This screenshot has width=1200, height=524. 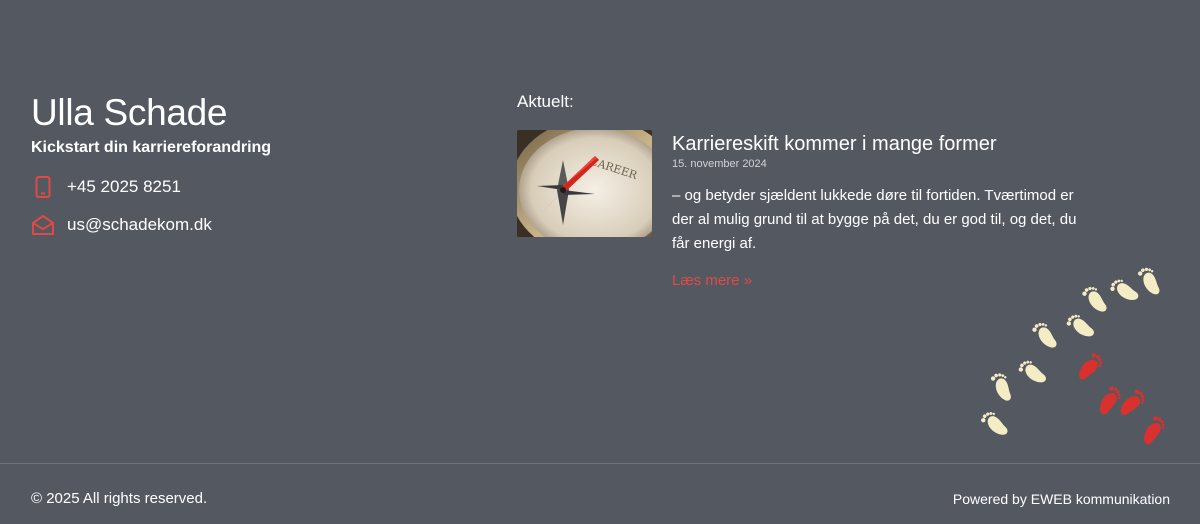 I want to click on email-row: us@schadekom.dk, so click(x=151, y=225).